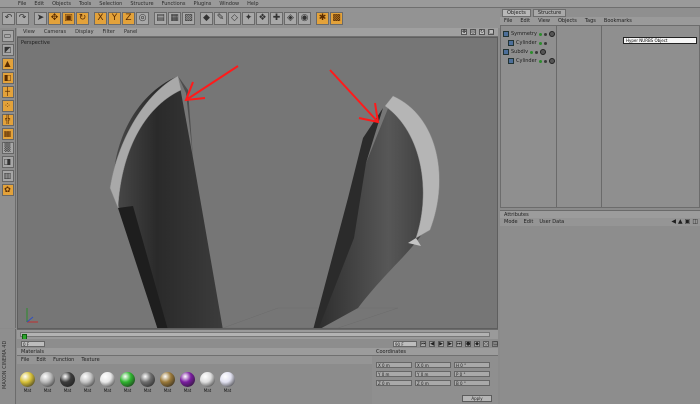 The width and height of the screenshot is (700, 404). I want to click on size-x-field: X 0 m, so click(433, 365).